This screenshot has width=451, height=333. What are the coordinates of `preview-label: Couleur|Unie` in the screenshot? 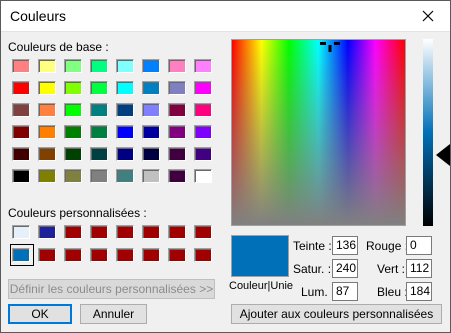 It's located at (261, 286).